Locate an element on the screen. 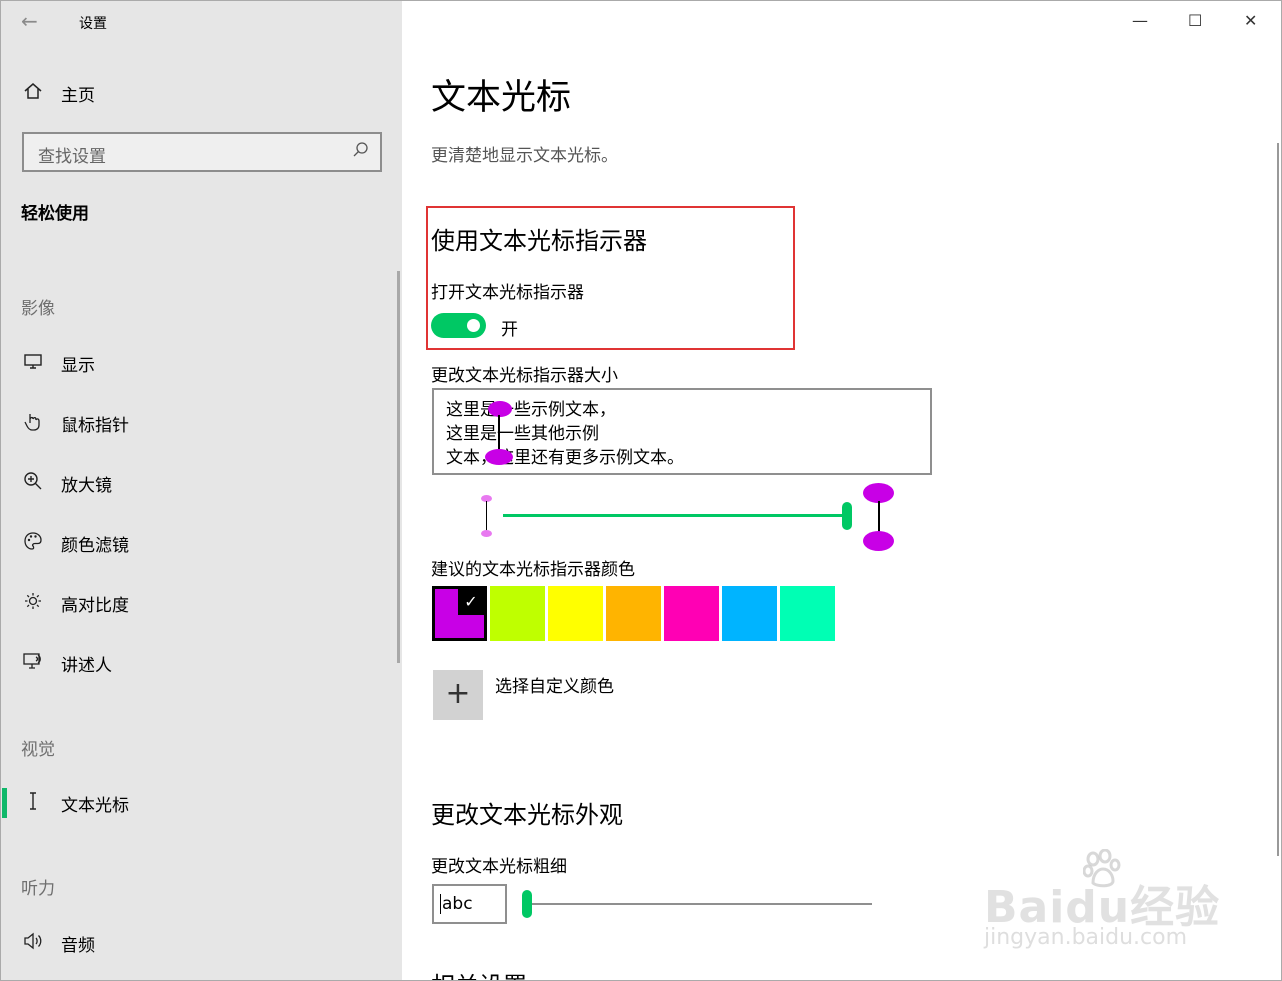 The height and width of the screenshot is (981, 1282). color-filter-icon is located at coordinates (33, 543).